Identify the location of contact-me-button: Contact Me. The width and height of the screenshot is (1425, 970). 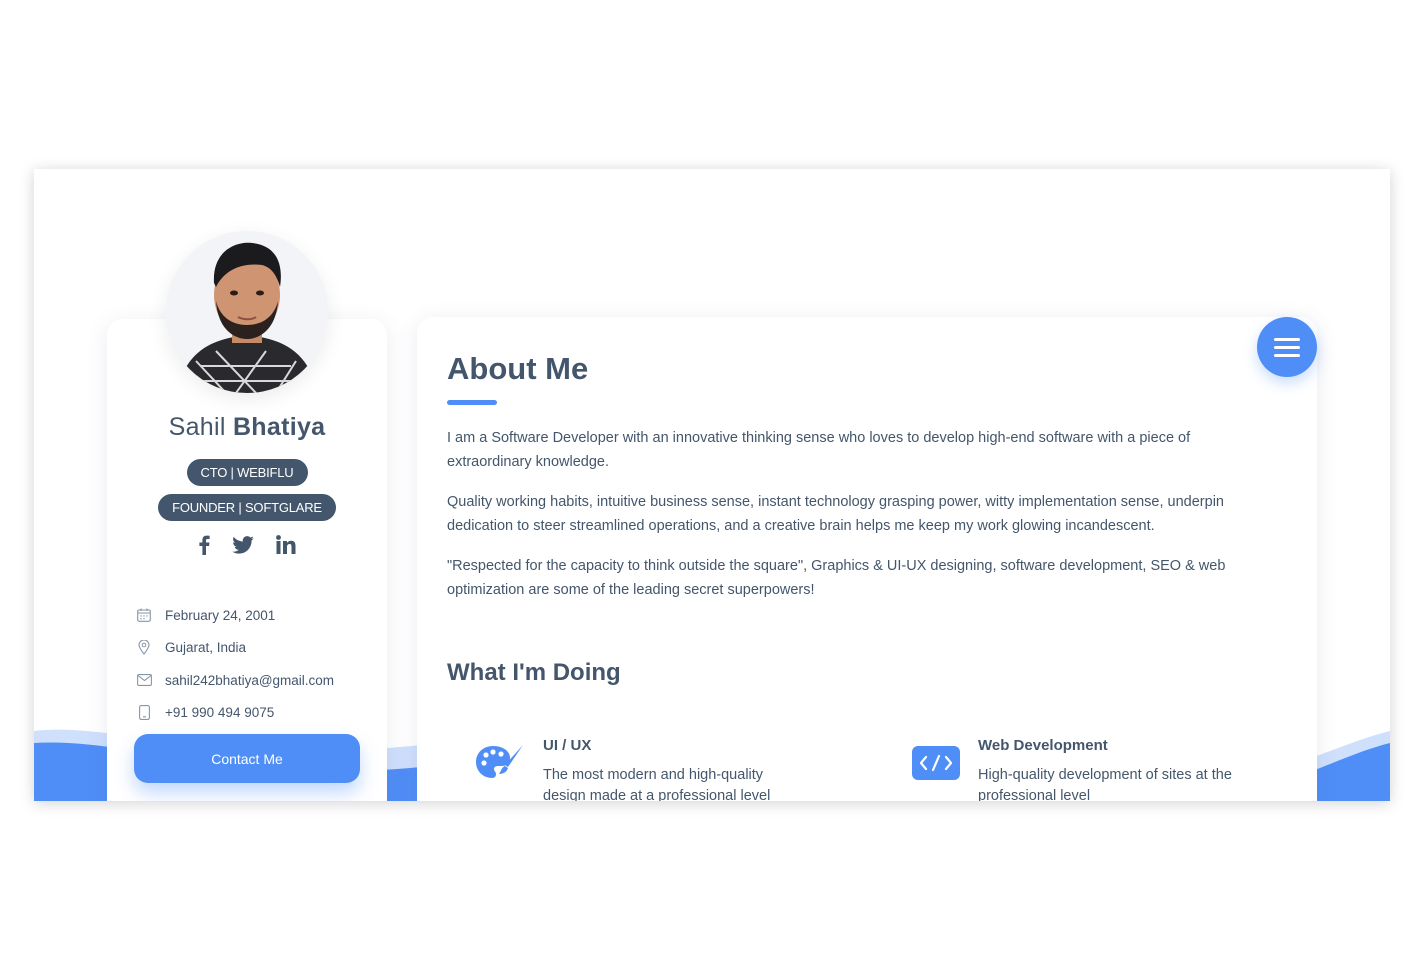
(247, 758).